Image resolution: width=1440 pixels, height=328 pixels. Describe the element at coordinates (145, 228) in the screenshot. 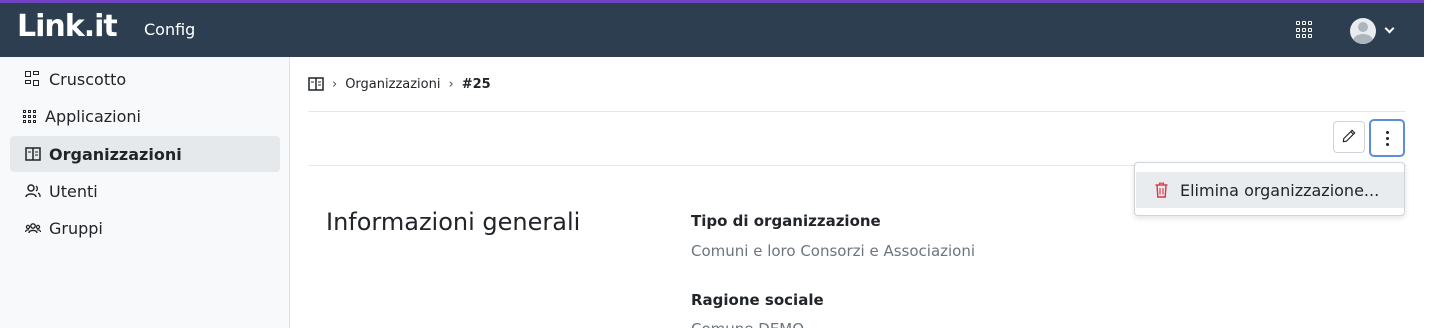

I see `sidebar-item-gruppi: Gruppi` at that location.